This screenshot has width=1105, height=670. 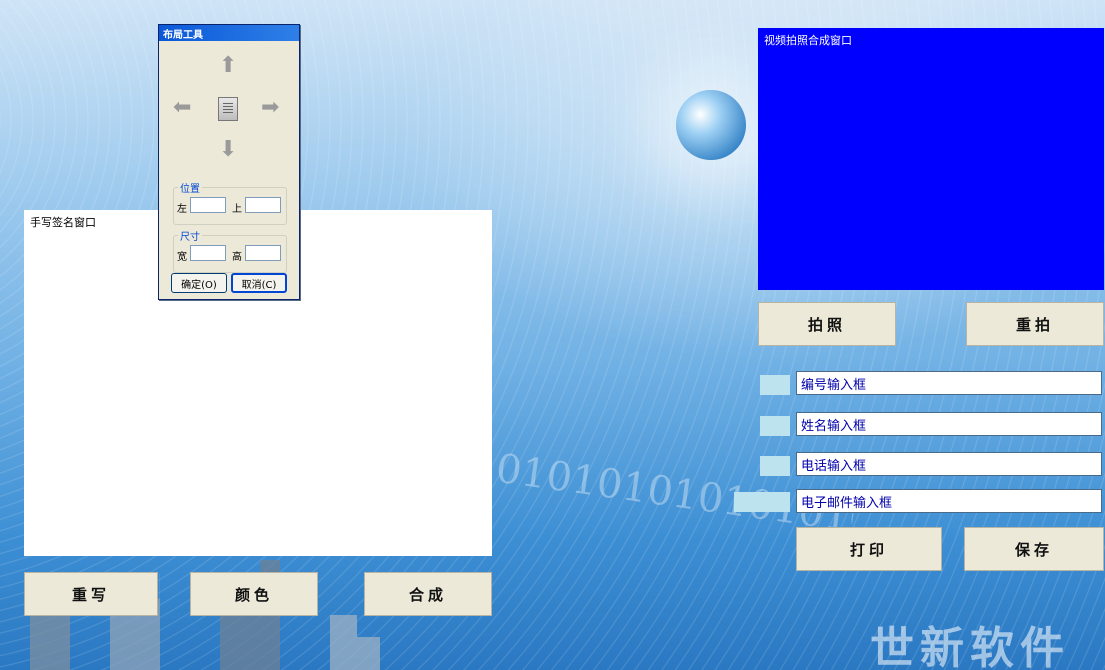 I want to click on height-input, so click(x=263, y=253).